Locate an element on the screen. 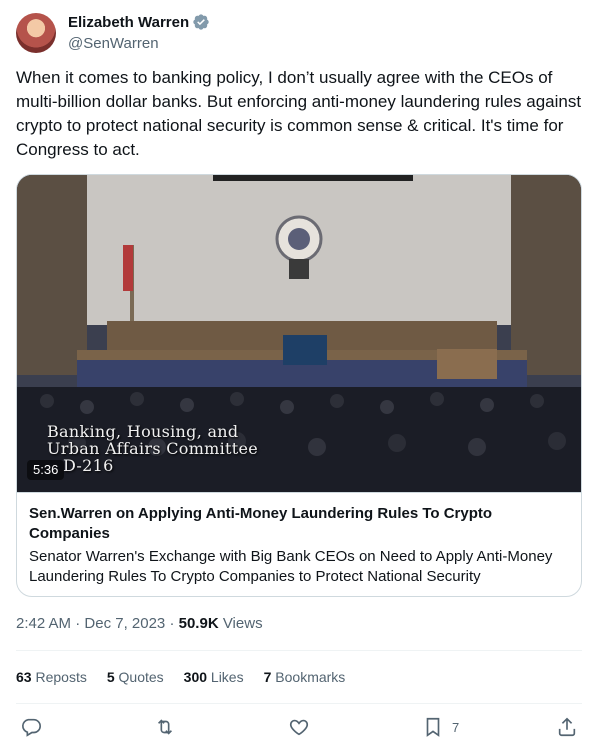  video-duration: 5:36 is located at coordinates (46, 470).